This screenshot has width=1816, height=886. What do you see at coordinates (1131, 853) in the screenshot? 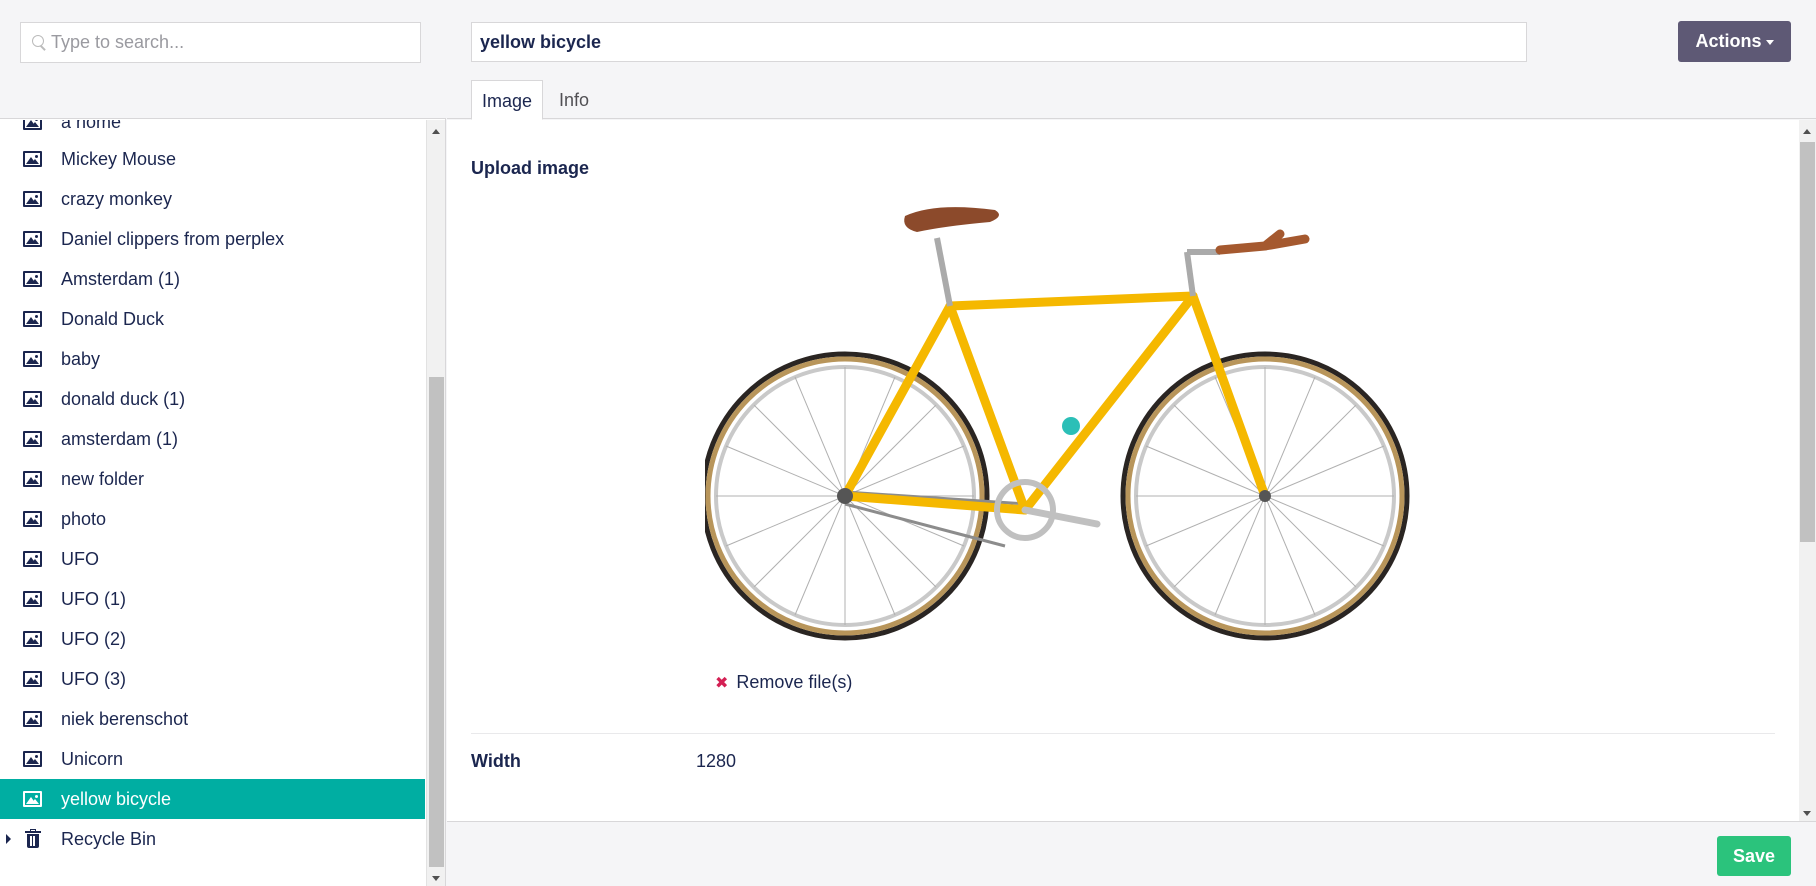
I see `editor-footer: Save` at bounding box center [1131, 853].